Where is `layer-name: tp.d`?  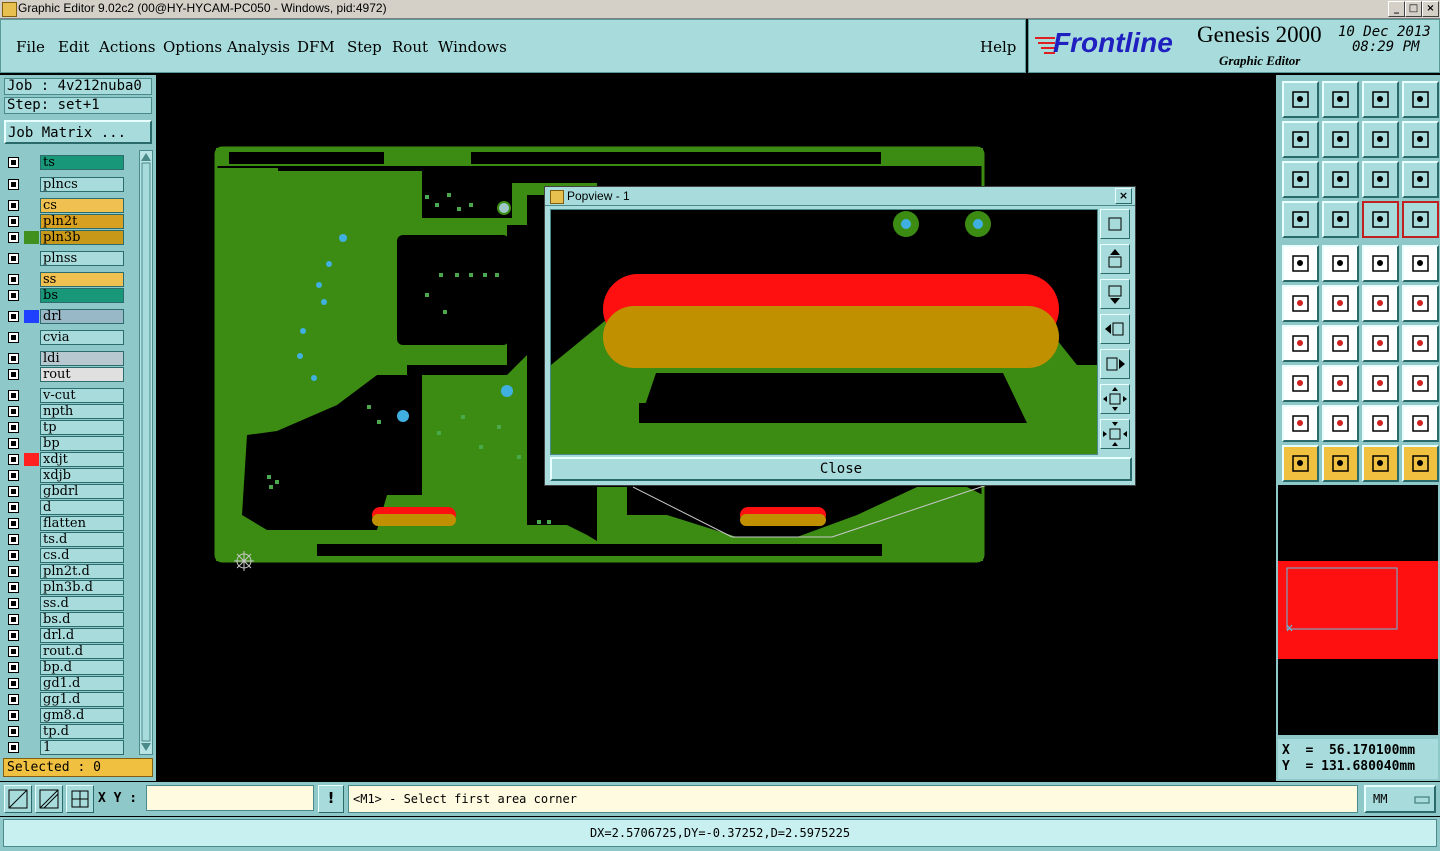
layer-name: tp.d is located at coordinates (82, 731).